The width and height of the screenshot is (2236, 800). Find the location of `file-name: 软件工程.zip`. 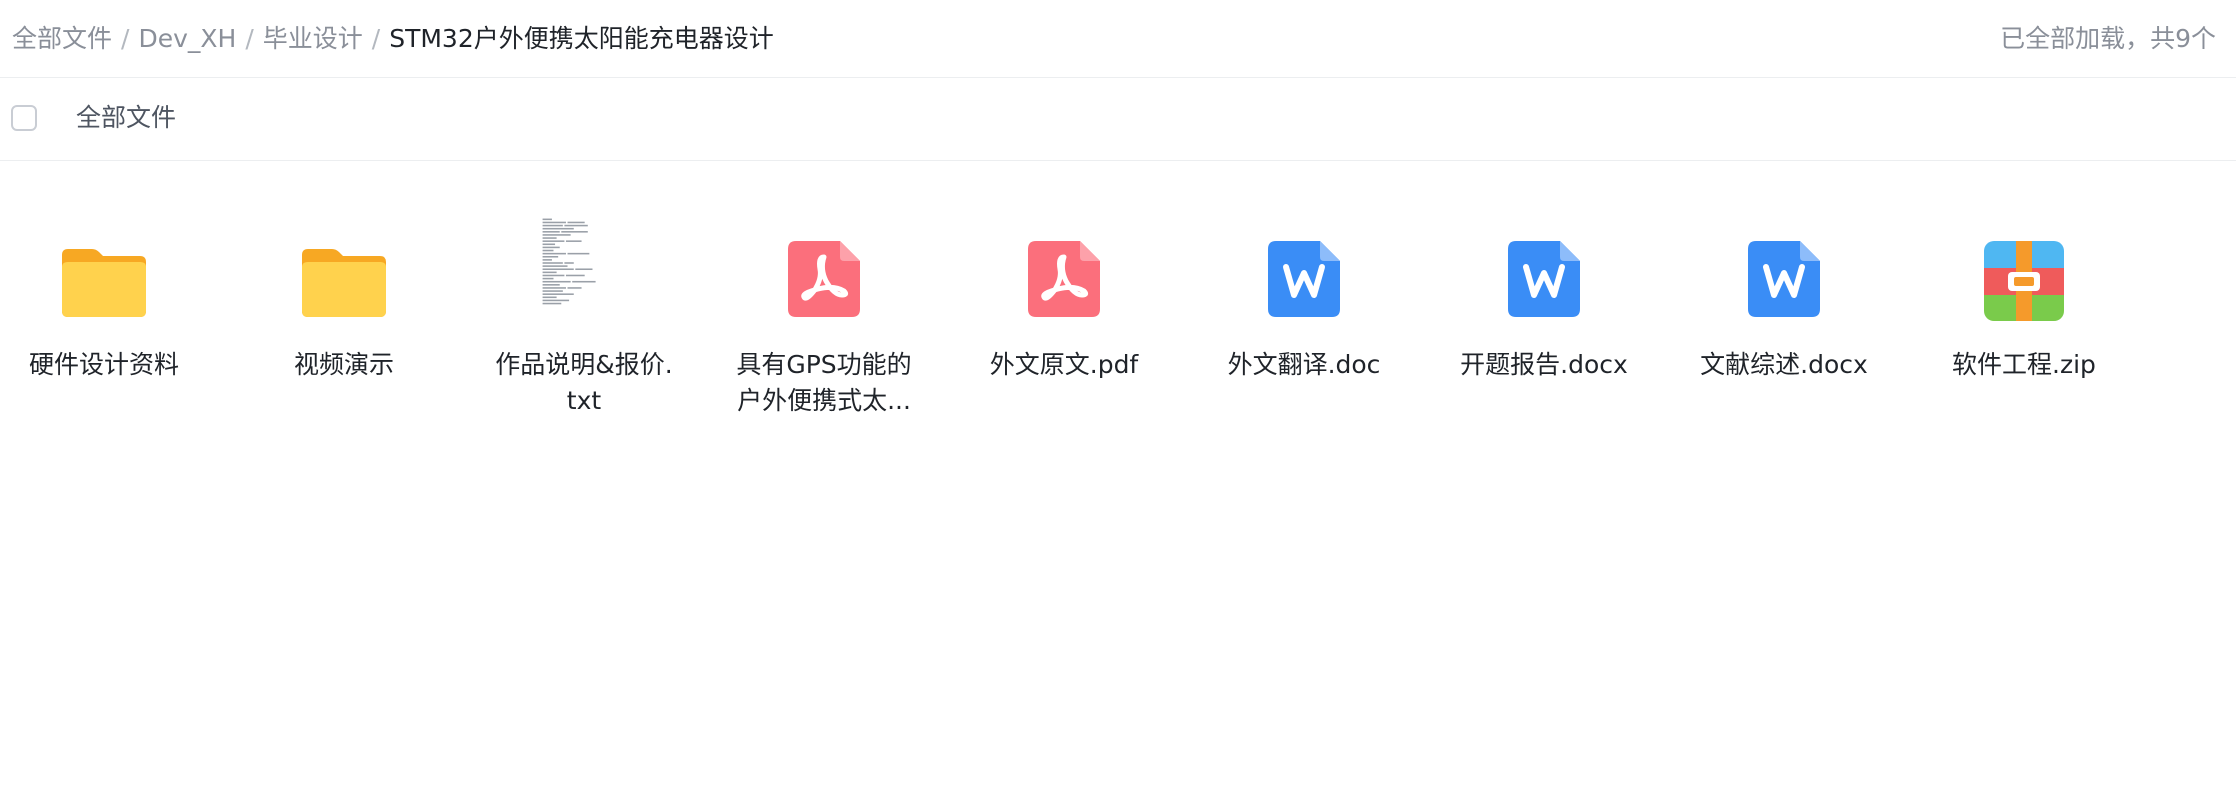

file-name: 软件工程.zip is located at coordinates (2024, 365).